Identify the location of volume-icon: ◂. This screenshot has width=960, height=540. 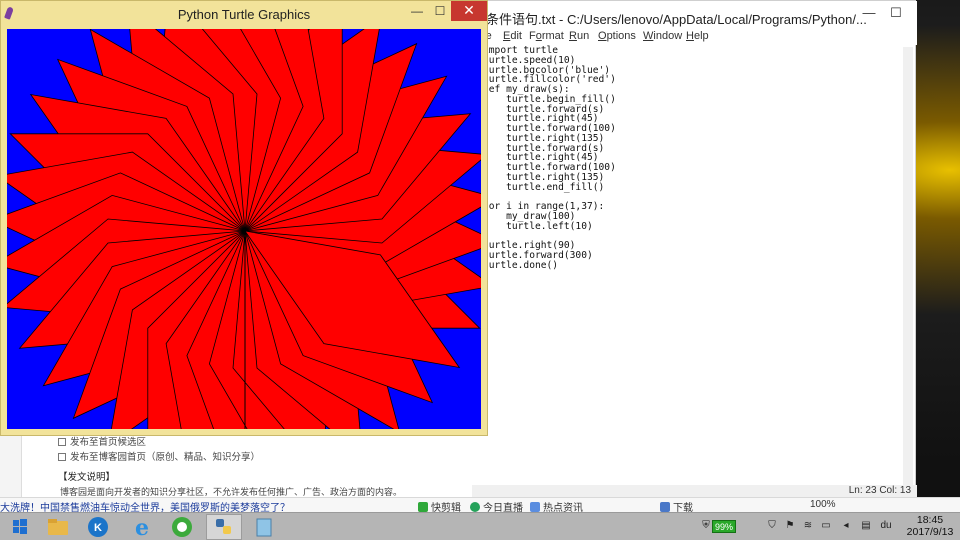
(846, 526).